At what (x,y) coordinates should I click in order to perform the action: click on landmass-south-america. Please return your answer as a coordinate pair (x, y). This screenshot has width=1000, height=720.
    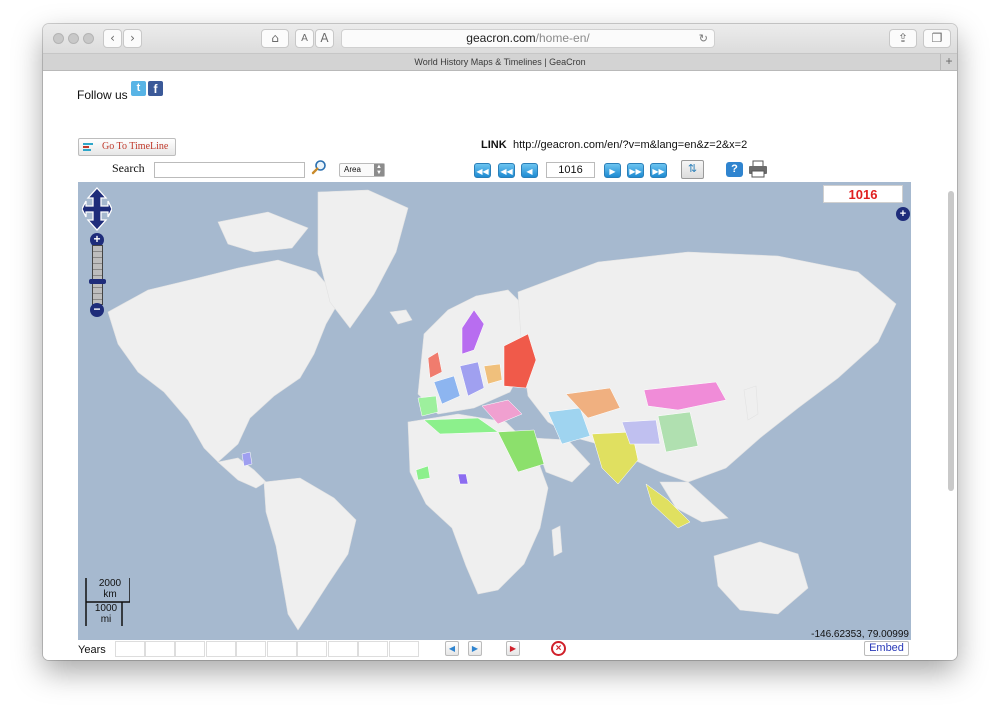
    Looking at the image, I should click on (310, 554).